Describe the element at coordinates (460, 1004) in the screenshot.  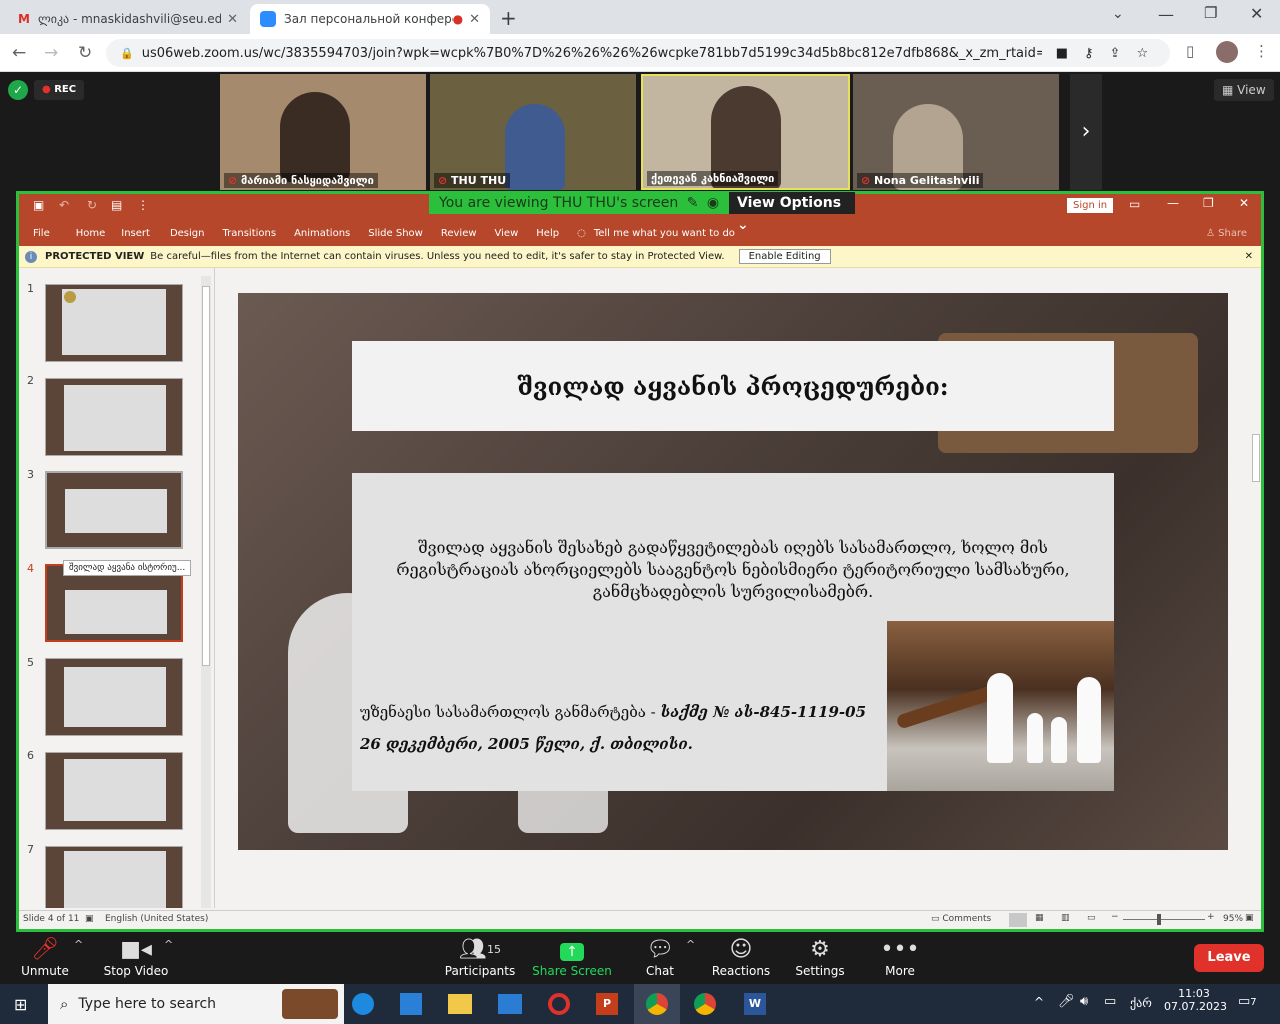
I see `file-explorer-icon` at that location.